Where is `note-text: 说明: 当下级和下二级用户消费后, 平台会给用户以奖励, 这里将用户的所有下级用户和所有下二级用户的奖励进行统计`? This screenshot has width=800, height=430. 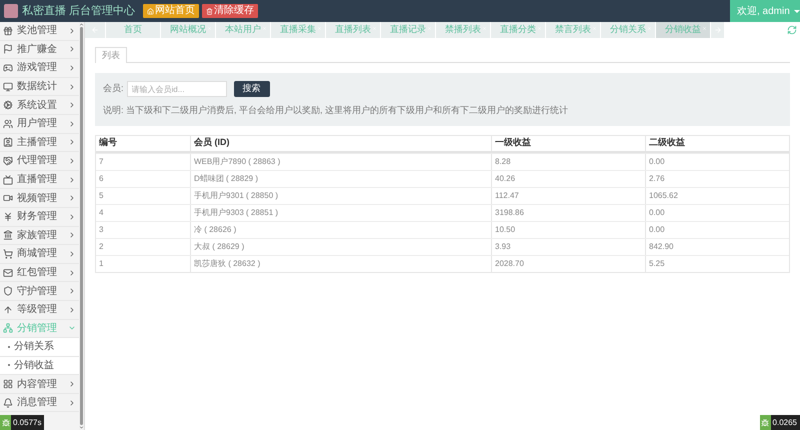
note-text: 说明: 当下级和下二级用户消费后, 平台会给用户以奖励, 这里将用户的所有下级用户和所有下二级用户的奖励进行统计 is located at coordinates (336, 110).